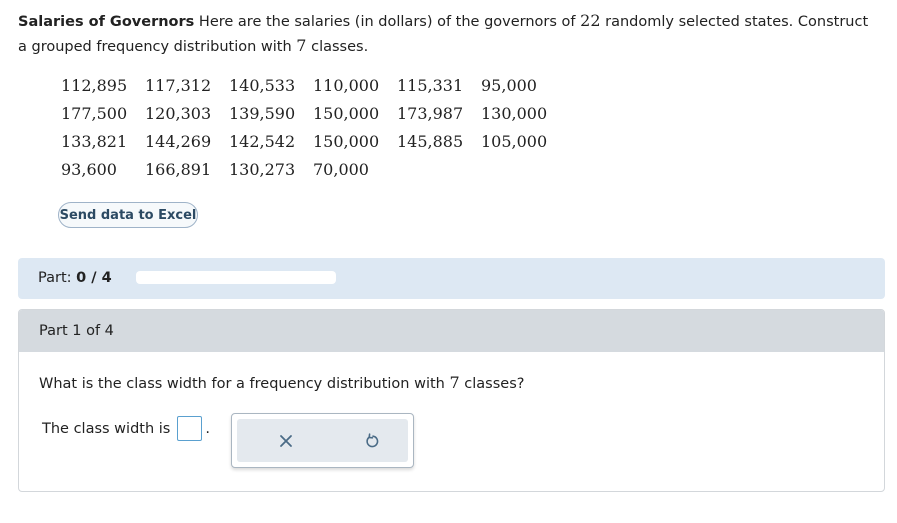 This screenshot has height=523, width=897. Describe the element at coordinates (262, 113) in the screenshot. I see `data-cell: 139,590` at that location.